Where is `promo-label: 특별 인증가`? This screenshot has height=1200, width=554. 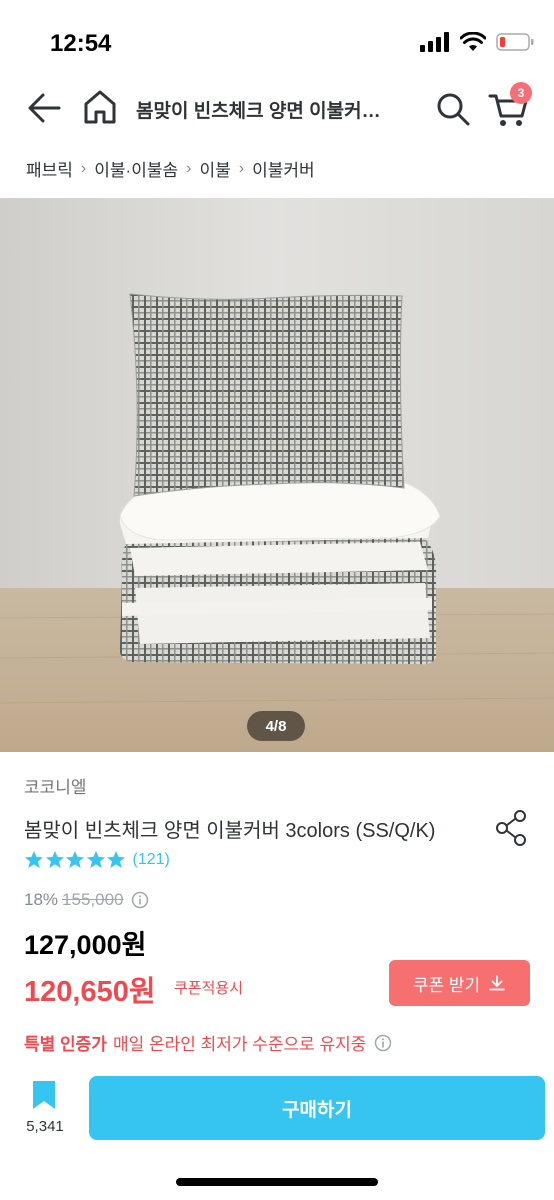 promo-label: 특별 인증가 is located at coordinates (65, 1044).